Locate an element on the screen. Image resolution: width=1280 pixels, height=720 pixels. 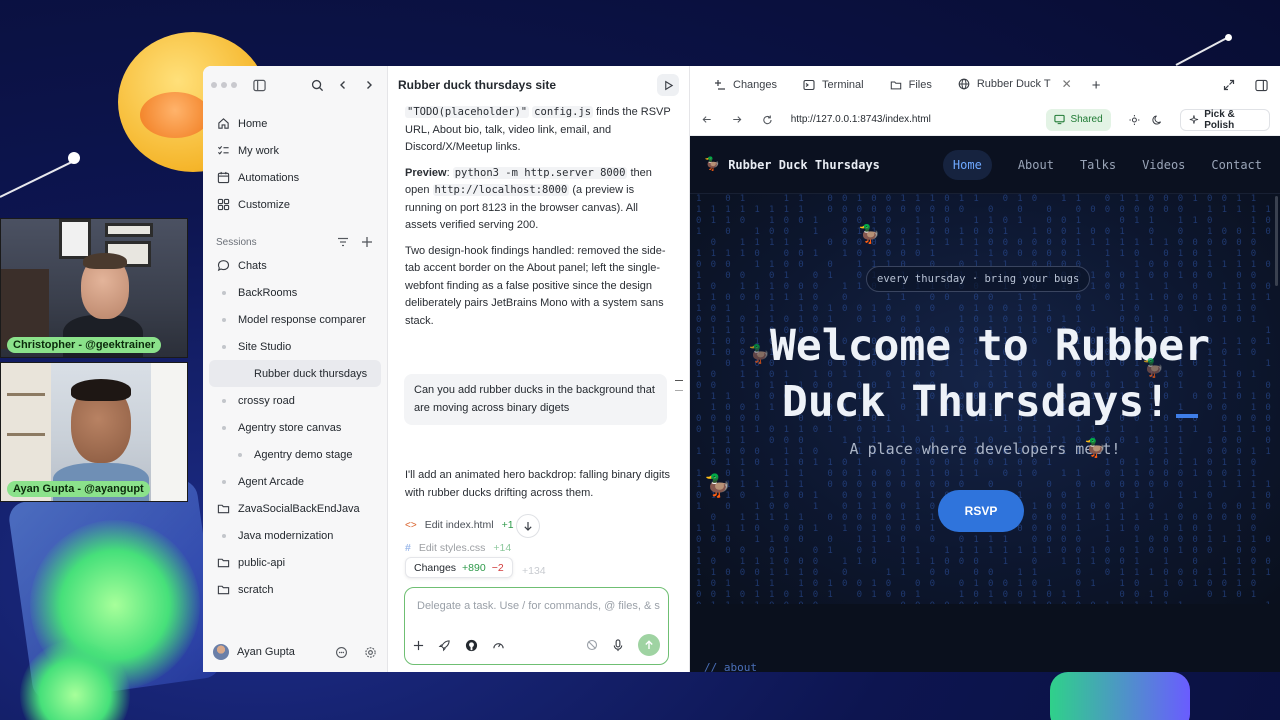
moon-icon is located at coordinates (1157, 120).